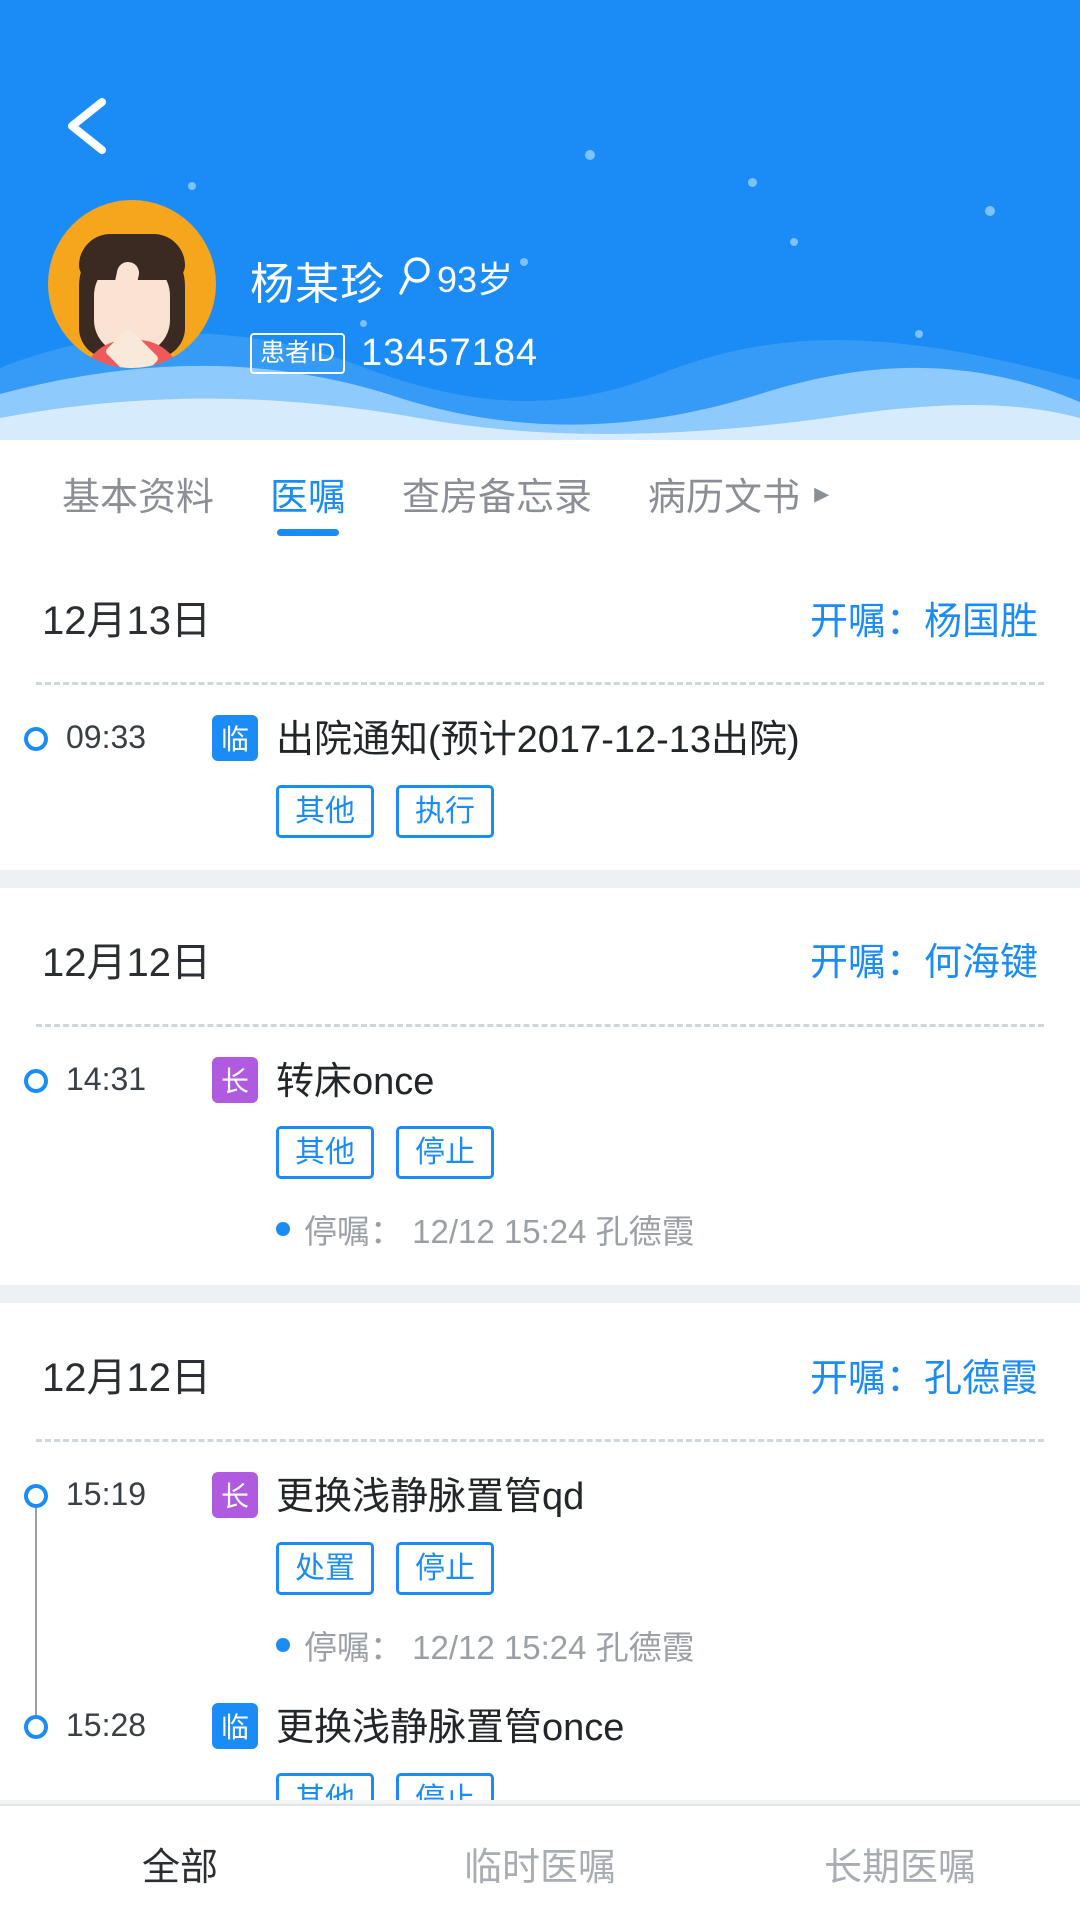 Image resolution: width=1080 pixels, height=1920 pixels. I want to click on card-date: 12月13日, so click(126, 621).